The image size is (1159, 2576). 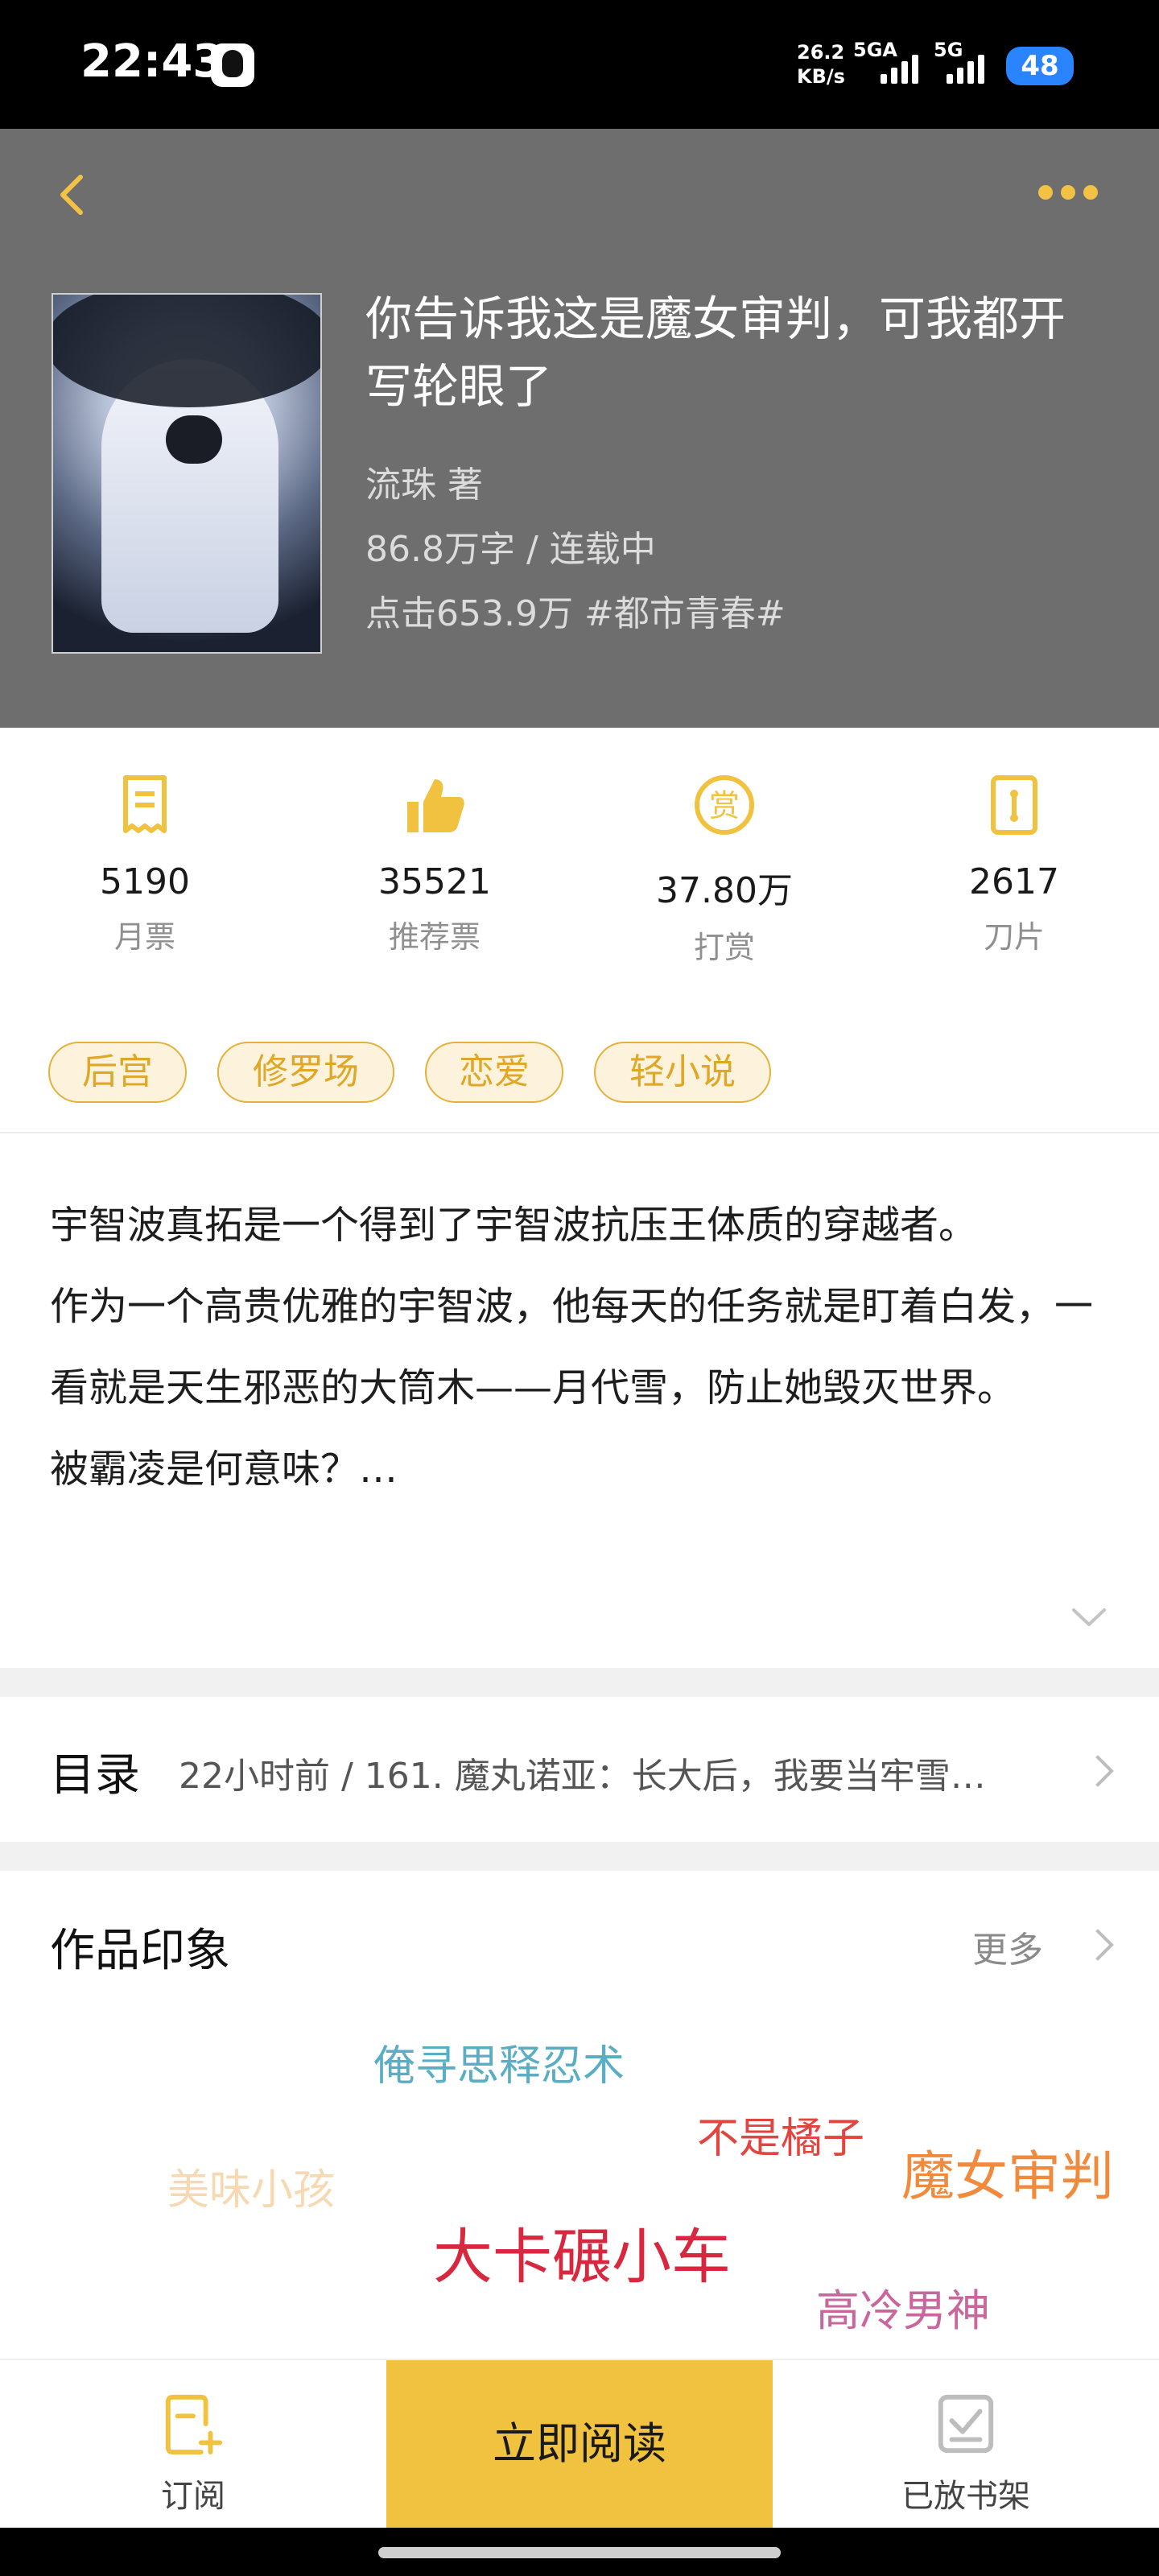 I want to click on subscribe-icon, so click(x=194, y=2424).